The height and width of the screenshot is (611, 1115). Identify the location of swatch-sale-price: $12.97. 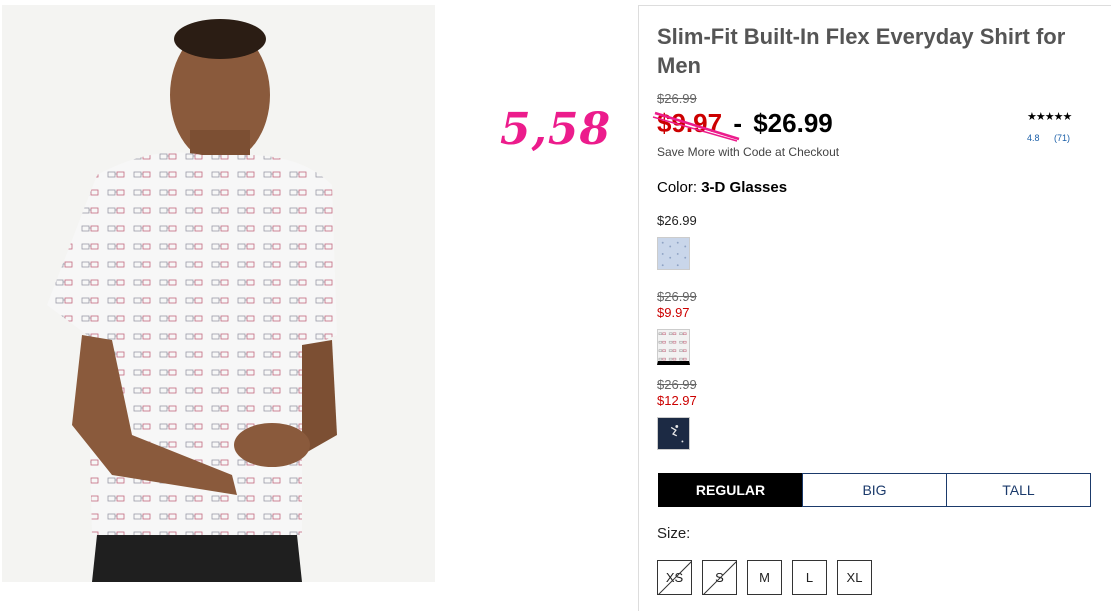
(677, 400).